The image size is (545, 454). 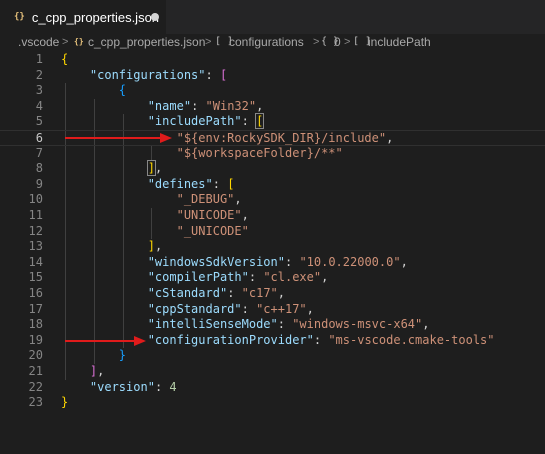 I want to click on code-text: "${workspaceFolder}/**", so click(x=202, y=154).